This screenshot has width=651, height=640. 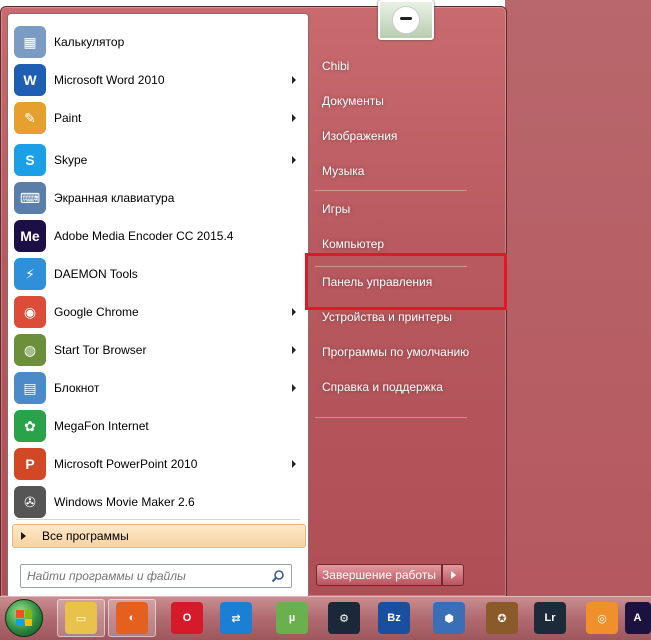 I want to click on help-support-link: Справка и поддержка, so click(x=410, y=387).